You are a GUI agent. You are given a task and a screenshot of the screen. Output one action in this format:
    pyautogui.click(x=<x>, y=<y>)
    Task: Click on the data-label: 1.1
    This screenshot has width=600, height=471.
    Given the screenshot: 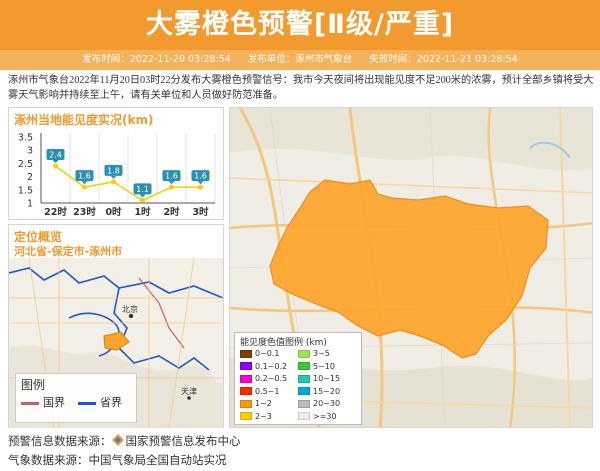 What is the action you would take?
    pyautogui.click(x=142, y=189)
    